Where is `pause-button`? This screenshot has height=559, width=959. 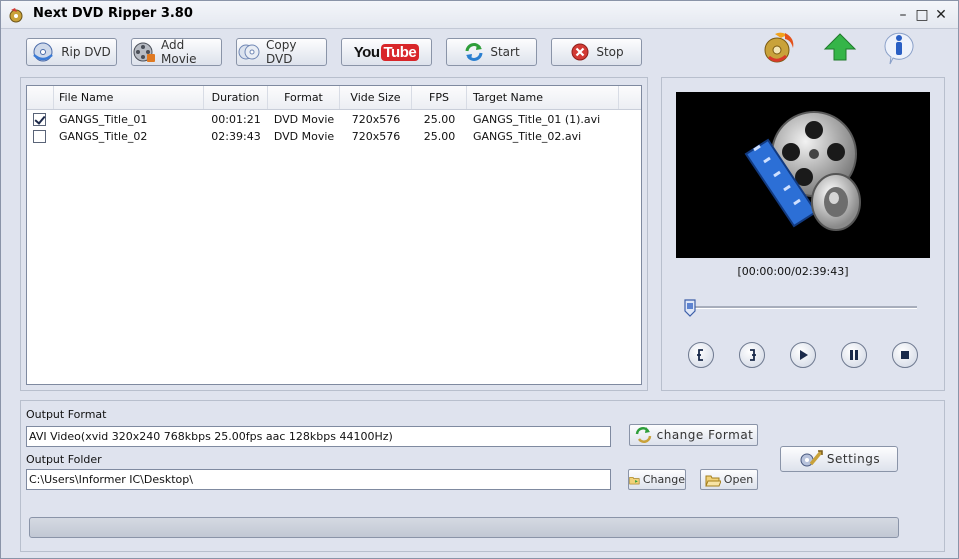
pause-button is located at coordinates (854, 355).